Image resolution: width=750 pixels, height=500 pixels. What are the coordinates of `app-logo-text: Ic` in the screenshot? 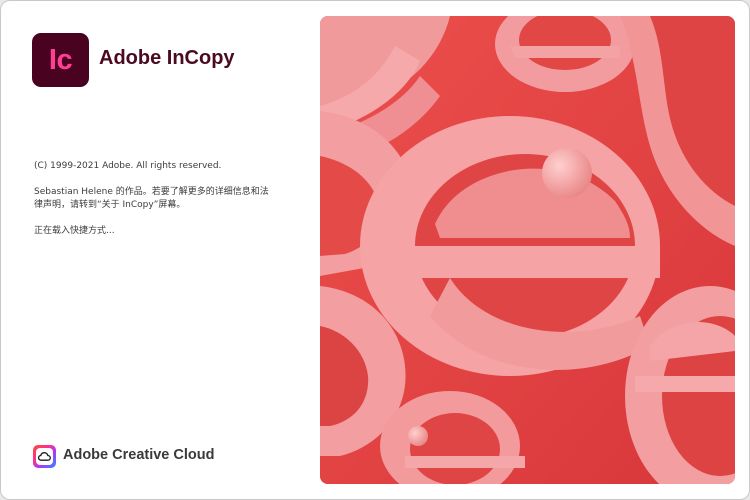 It's located at (60, 59).